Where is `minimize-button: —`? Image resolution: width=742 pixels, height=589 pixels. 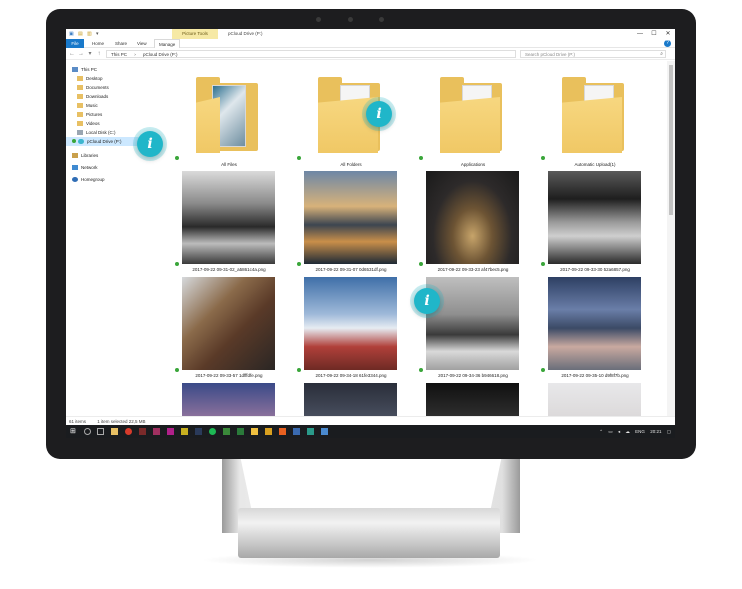 minimize-button: — is located at coordinates (640, 34).